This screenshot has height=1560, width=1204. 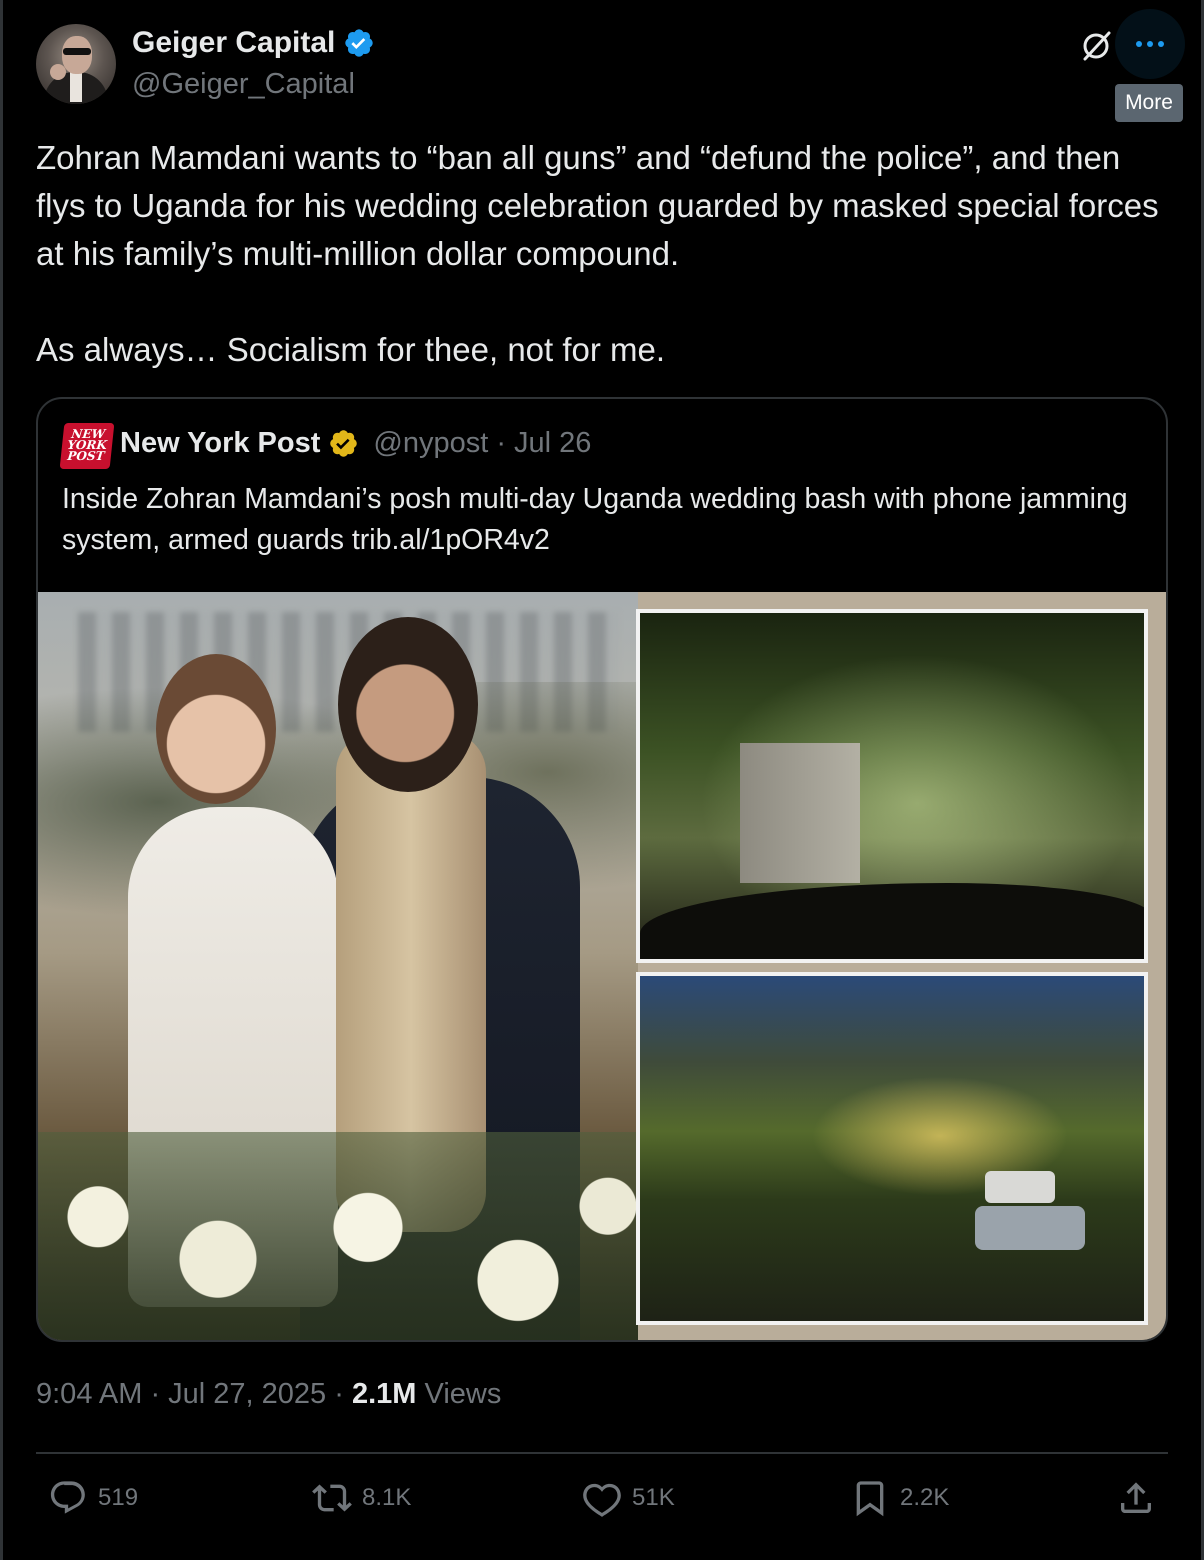 I want to click on share-icon, so click(x=1136, y=1497).